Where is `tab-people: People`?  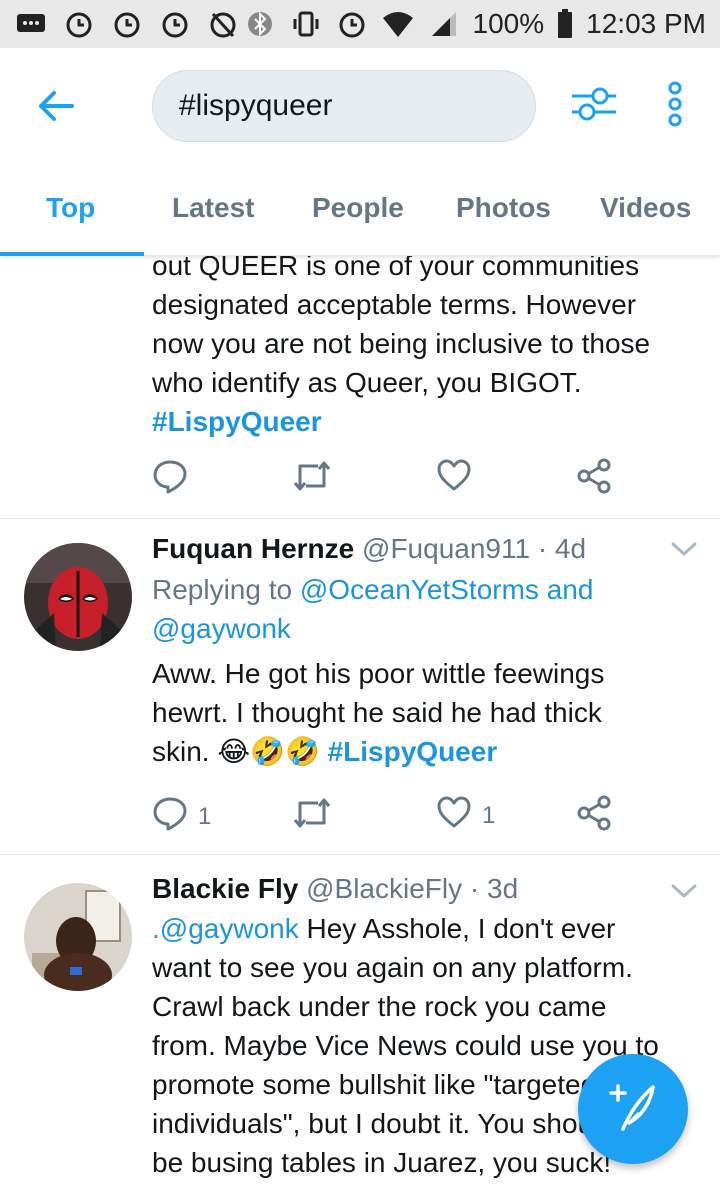
tab-people: People is located at coordinates (358, 208).